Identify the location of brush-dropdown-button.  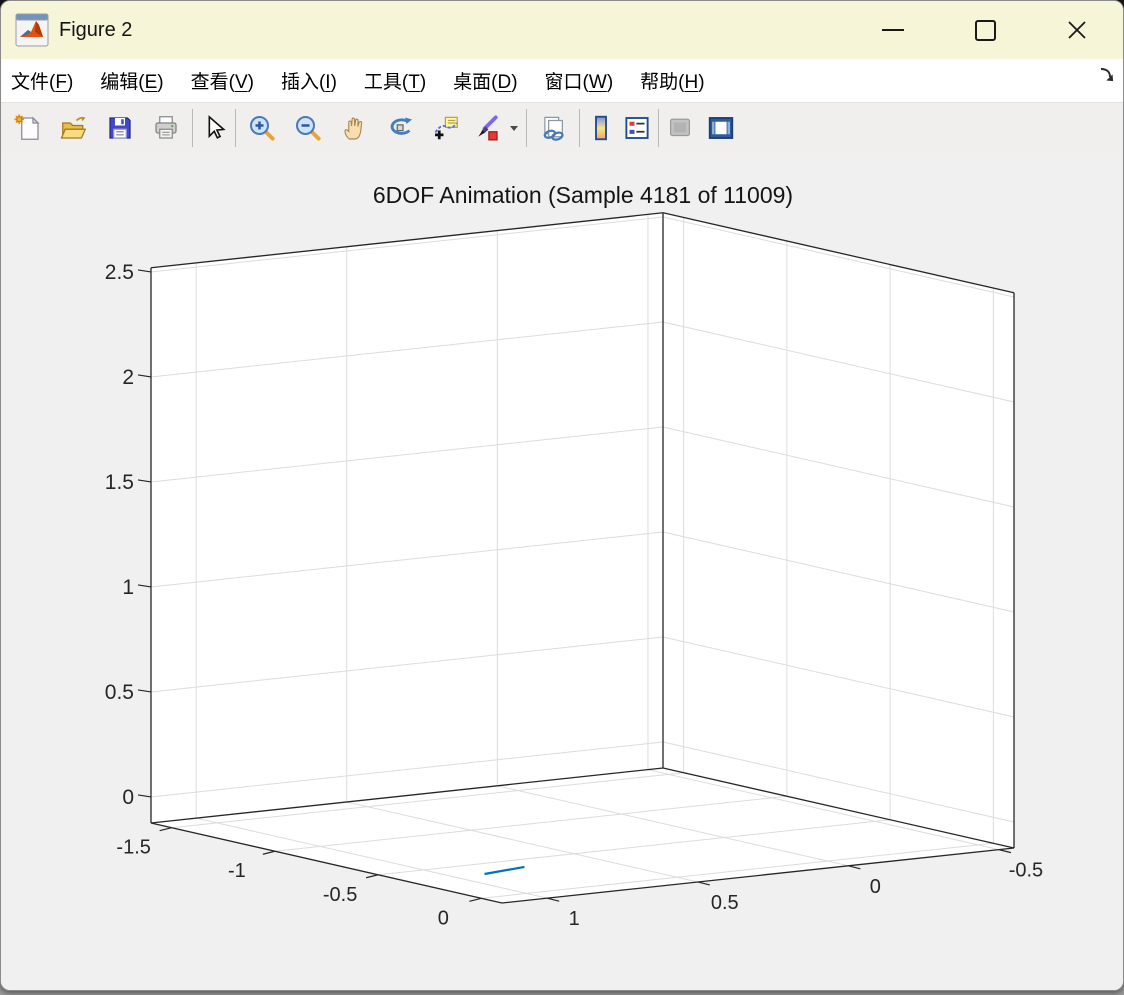
(514, 128).